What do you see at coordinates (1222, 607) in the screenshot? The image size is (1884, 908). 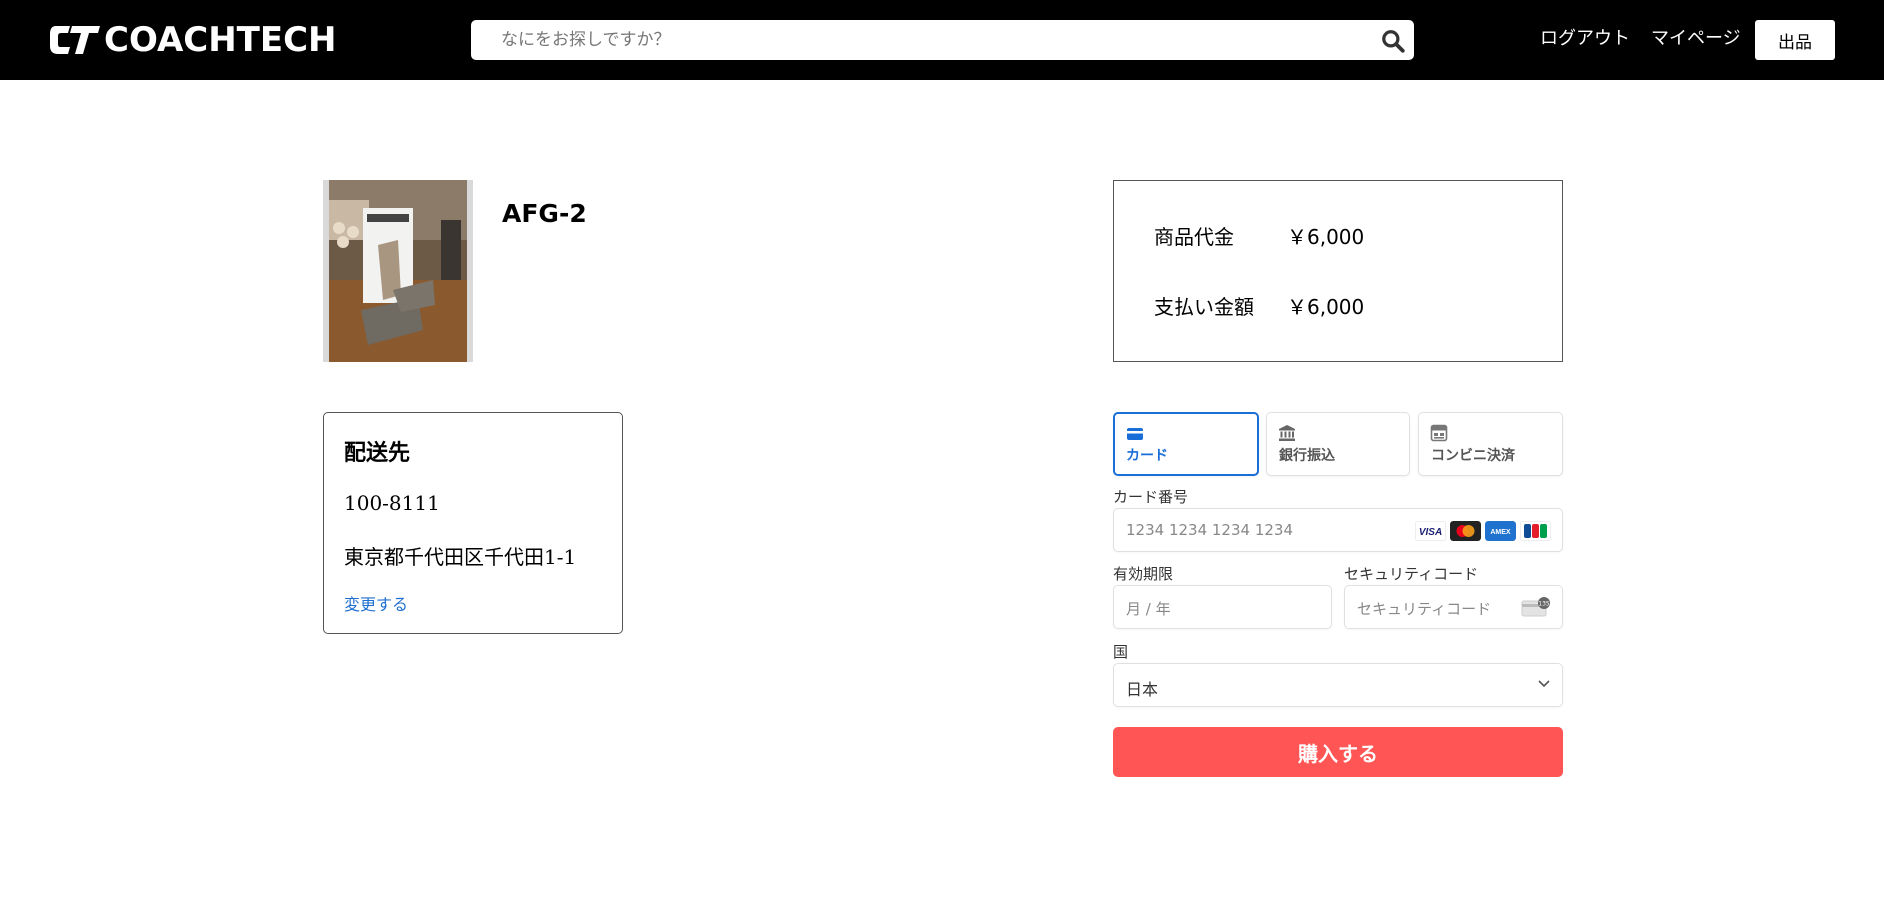 I see `expiry-field: 月 / 年` at bounding box center [1222, 607].